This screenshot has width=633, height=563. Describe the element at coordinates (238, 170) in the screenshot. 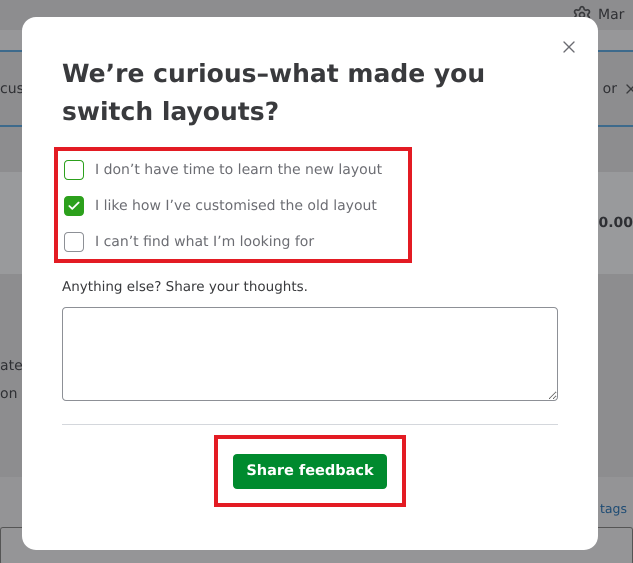

I see `option-label: I don’t have time to learn the new layout` at that location.